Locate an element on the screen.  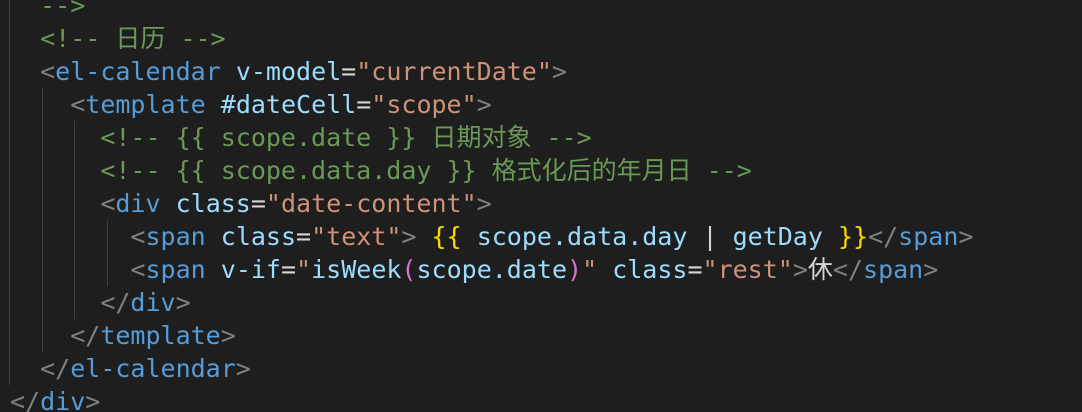
code-token: v-model is located at coordinates (288, 71).